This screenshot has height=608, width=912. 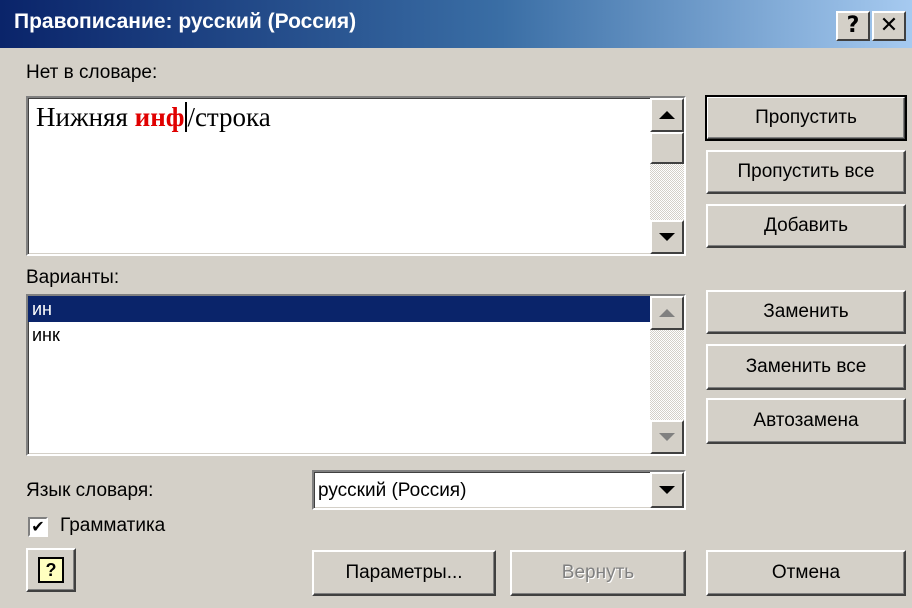 I want to click on list-item: ин, so click(x=339, y=309).